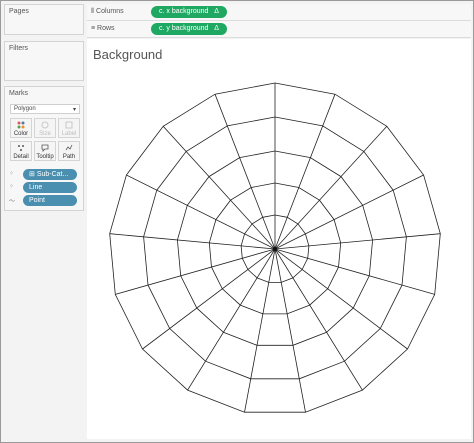  I want to click on rows-shelf-label: ≡ Rows, so click(103, 28).